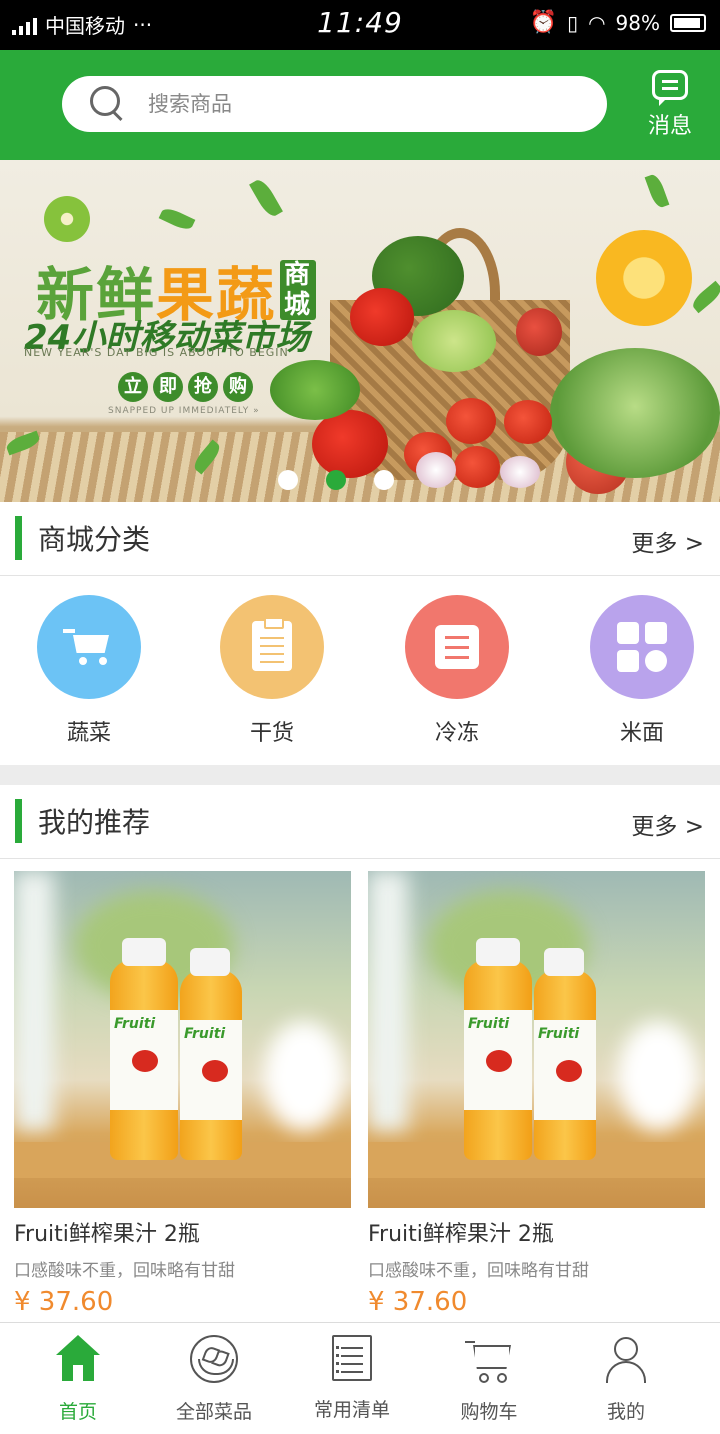  What do you see at coordinates (360, 775) in the screenshot?
I see `section-divider` at bounding box center [360, 775].